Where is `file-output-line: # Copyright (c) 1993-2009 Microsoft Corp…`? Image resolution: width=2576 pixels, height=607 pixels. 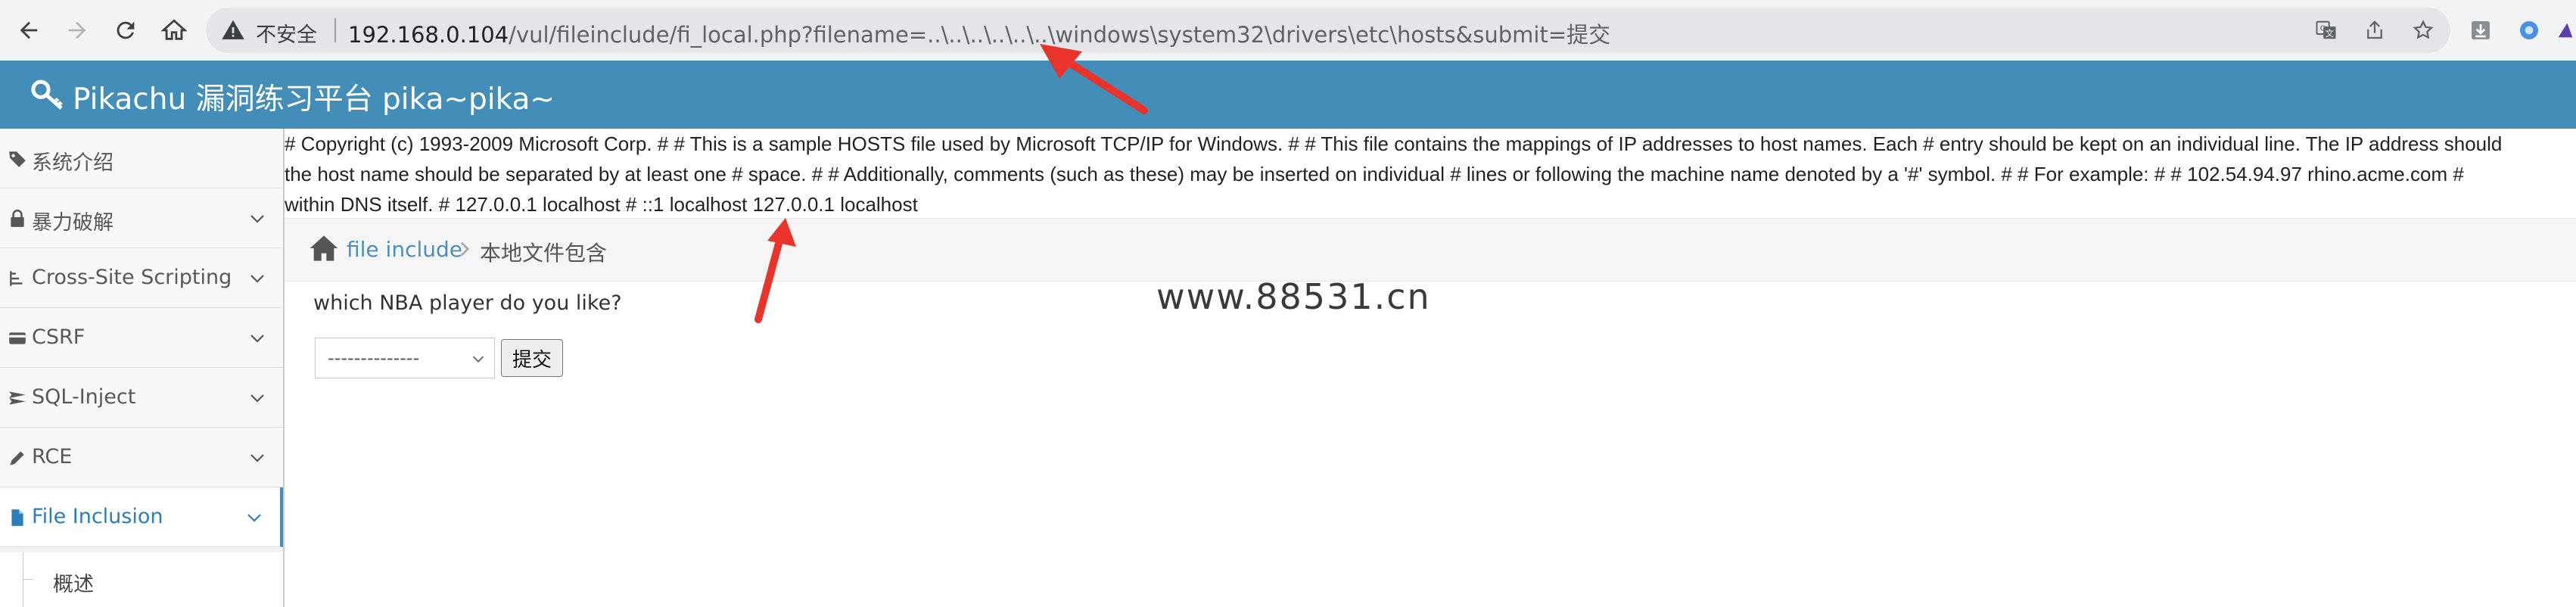 file-output-line: # Copyright (c) 1993-2009 Microsoft Corp… is located at coordinates (1394, 143).